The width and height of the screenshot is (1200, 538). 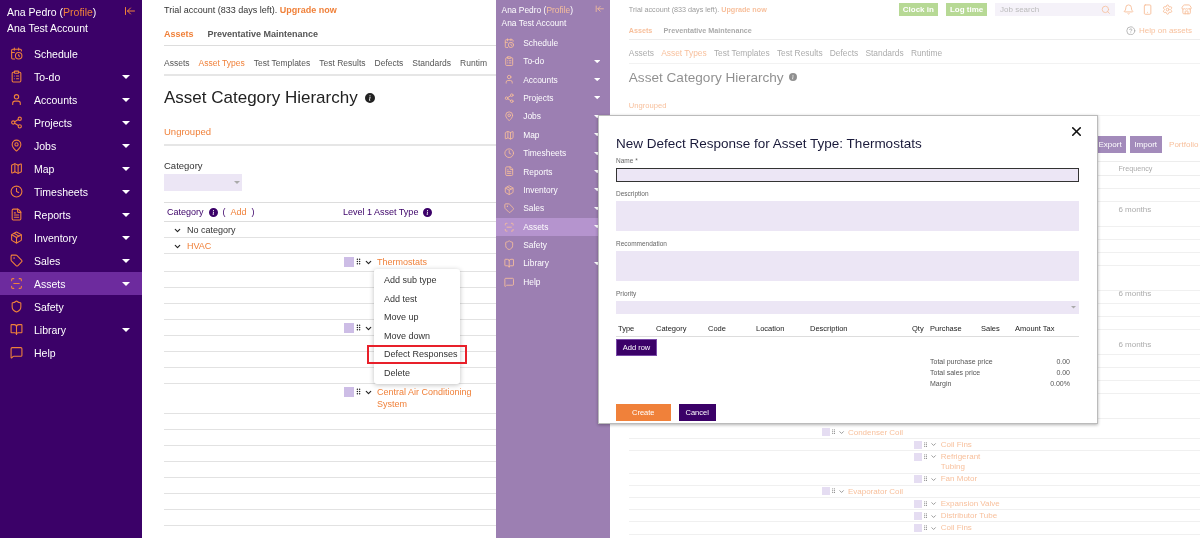 What do you see at coordinates (1145, 145) in the screenshot?
I see `action-button: Import` at bounding box center [1145, 145].